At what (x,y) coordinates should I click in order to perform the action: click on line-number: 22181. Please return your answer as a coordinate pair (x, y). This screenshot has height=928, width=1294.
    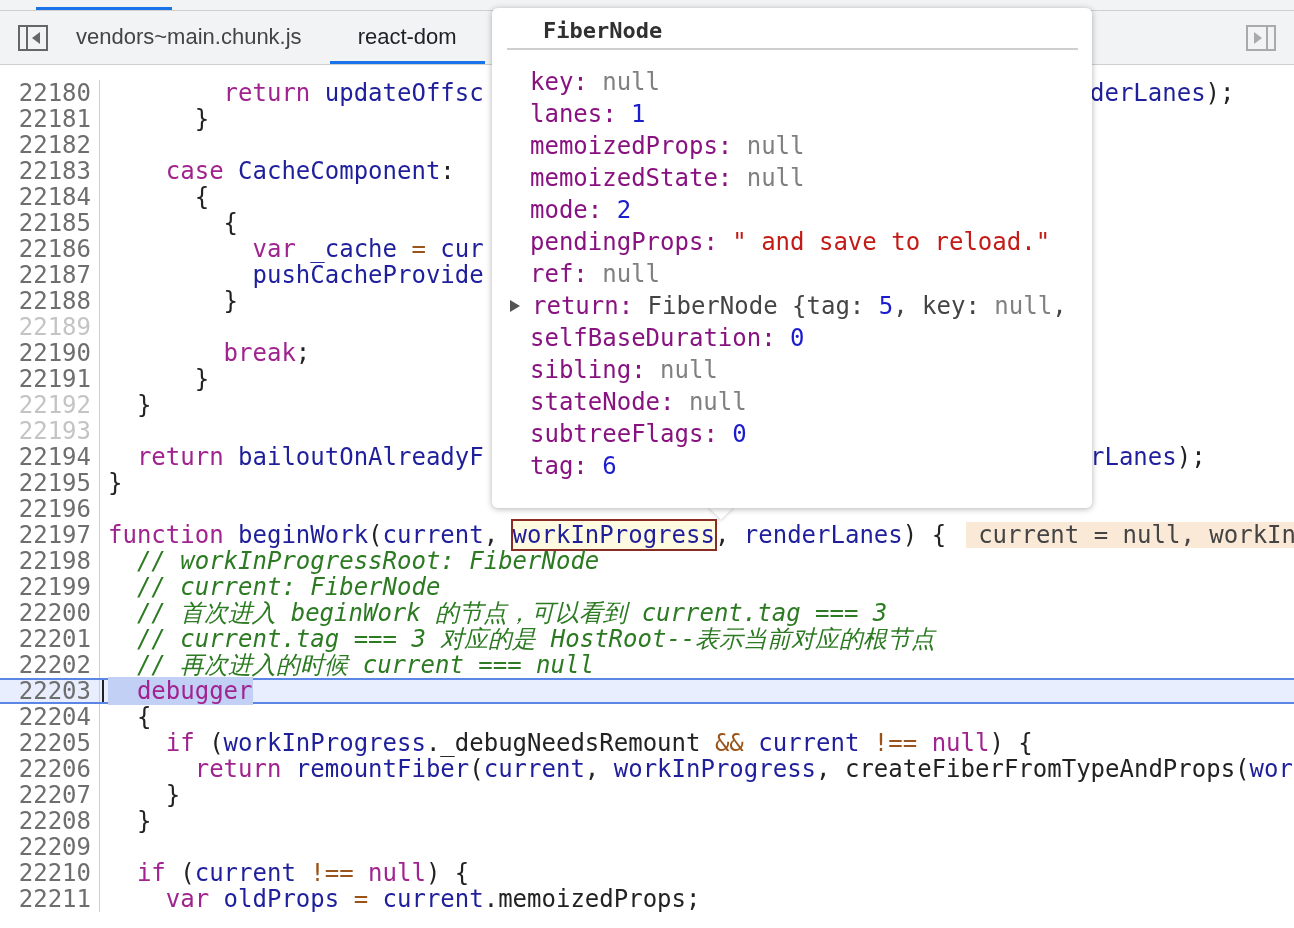
    Looking at the image, I should click on (50, 119).